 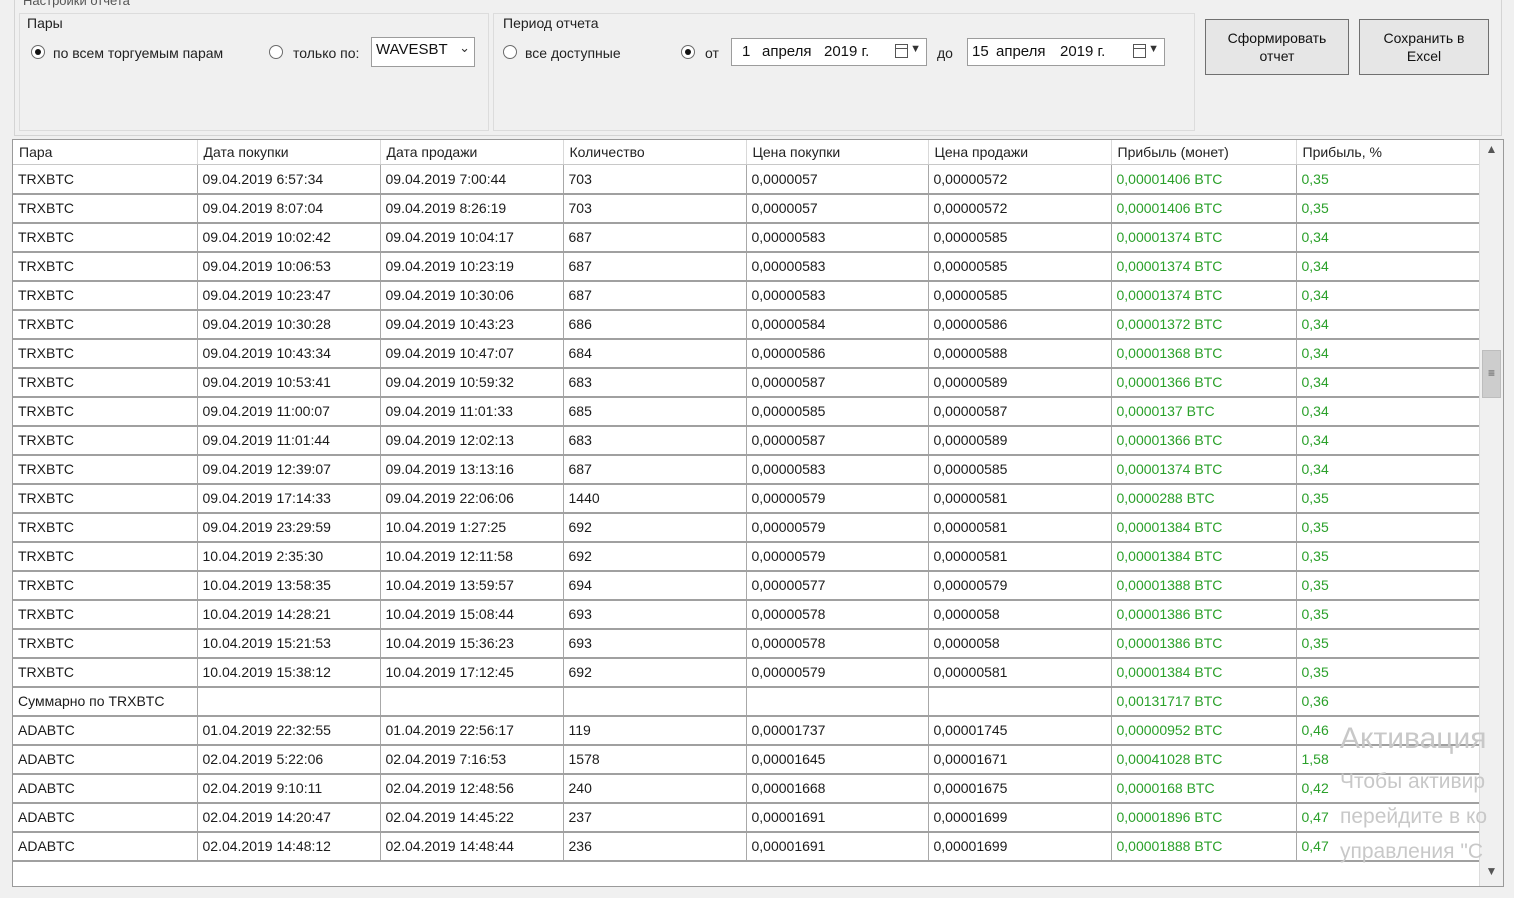 What do you see at coordinates (915, 49) in the screenshot?
I see `dropdown-arrow-icon: ▼` at bounding box center [915, 49].